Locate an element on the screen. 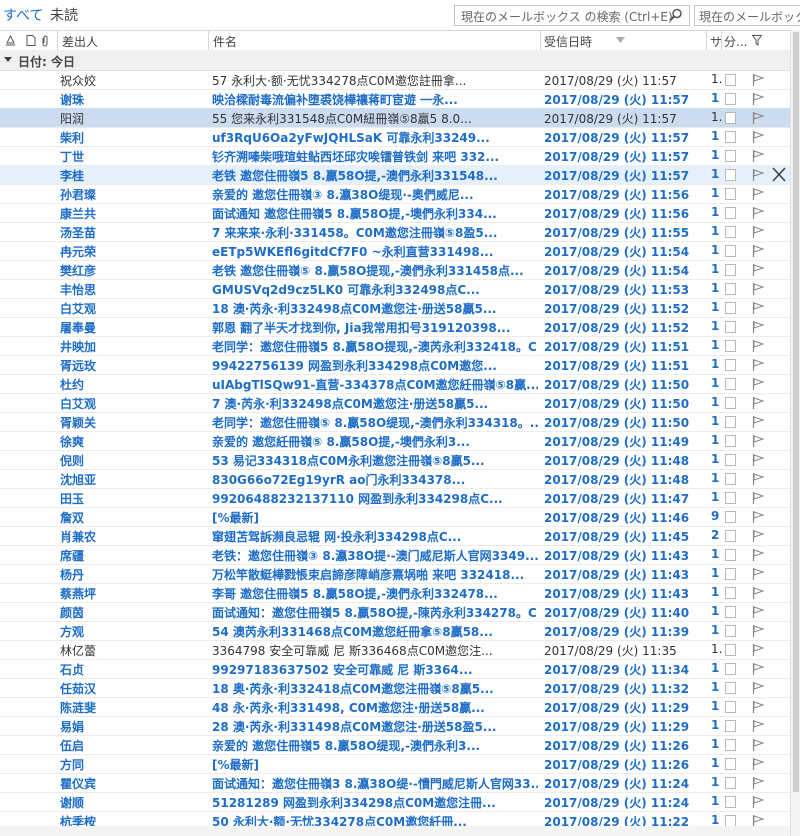 The image size is (800, 836). item-type-icon is located at coordinates (31, 40).